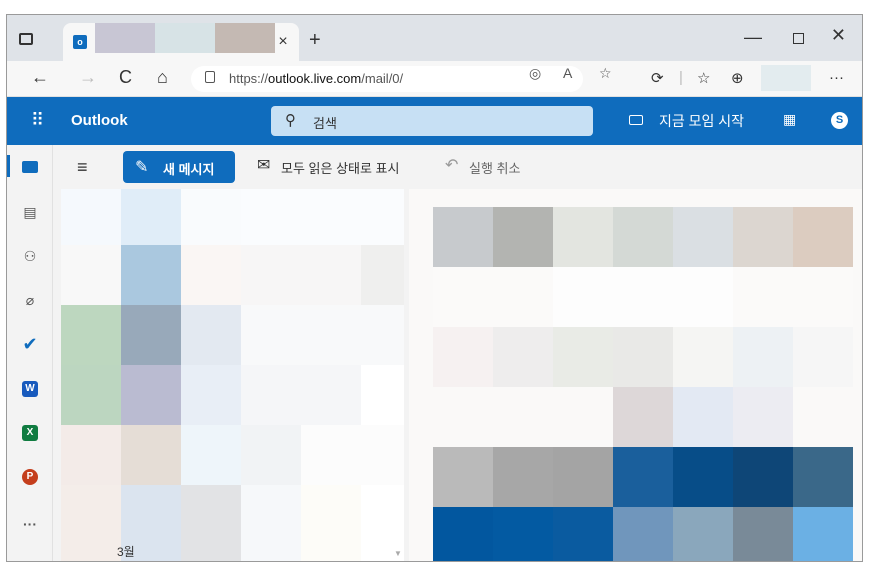 The width and height of the screenshot is (881, 572). What do you see at coordinates (753, 37) in the screenshot?
I see `minimize-button: —` at bounding box center [753, 37].